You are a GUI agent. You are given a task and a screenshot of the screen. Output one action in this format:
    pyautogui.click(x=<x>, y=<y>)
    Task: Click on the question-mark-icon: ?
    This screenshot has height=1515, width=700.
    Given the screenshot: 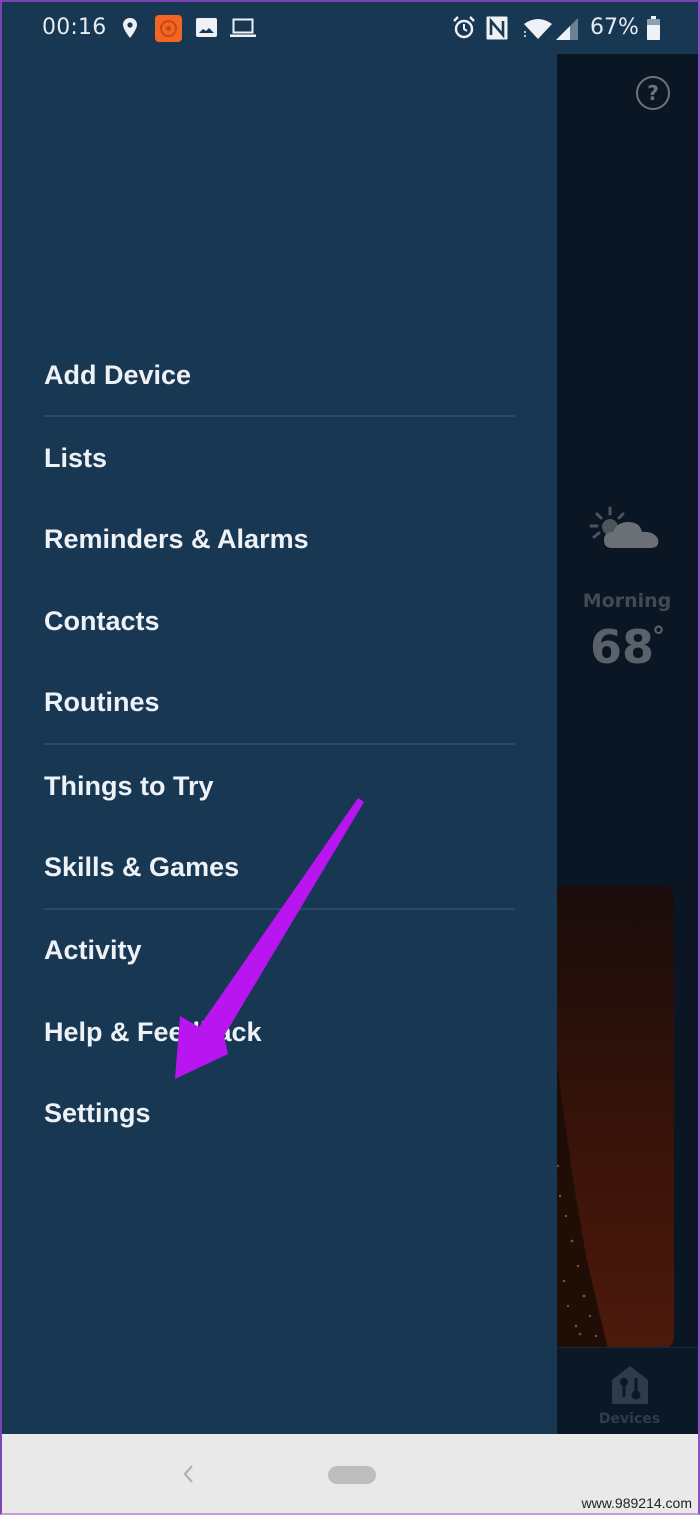 What is the action you would take?
    pyautogui.click(x=653, y=93)
    